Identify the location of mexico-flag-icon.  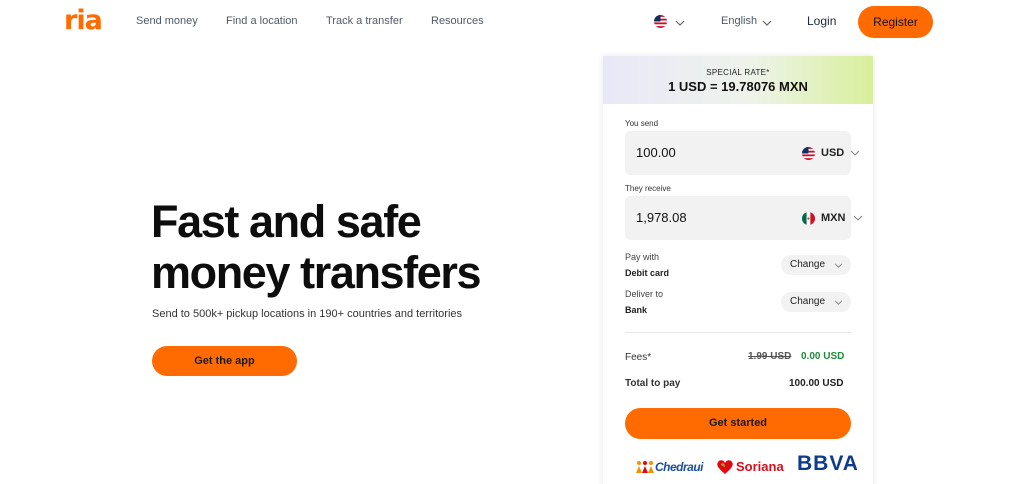
(808, 218).